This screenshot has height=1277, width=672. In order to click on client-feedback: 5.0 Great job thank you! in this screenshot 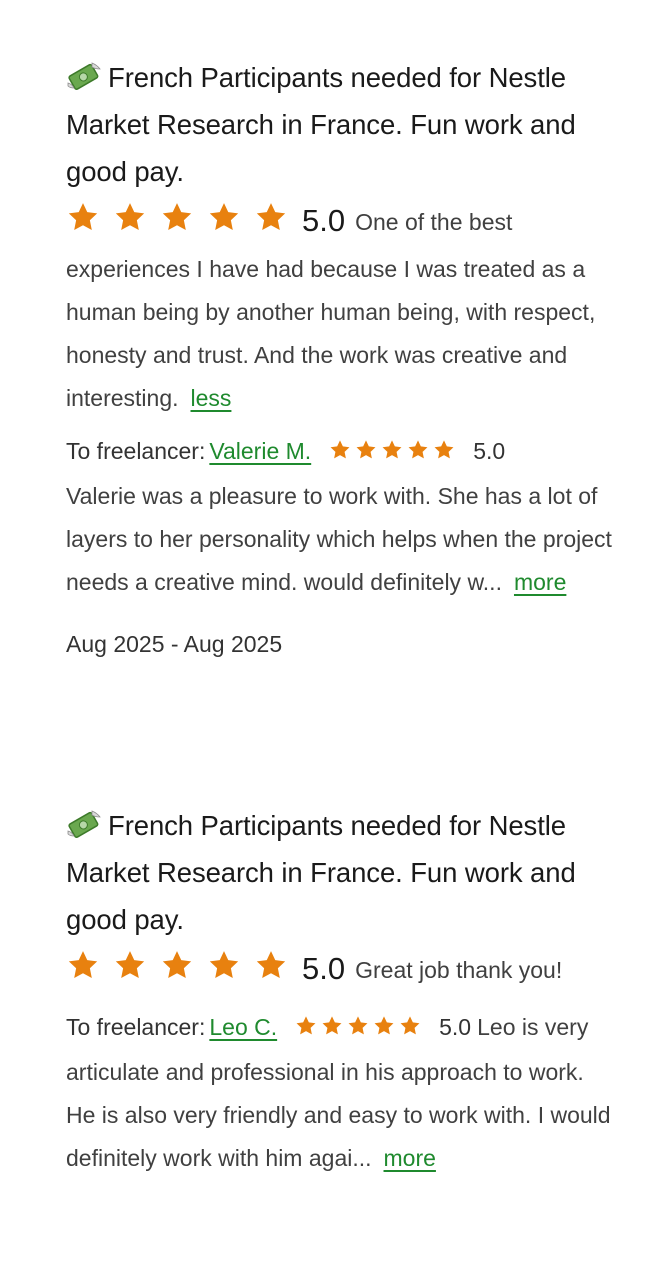, I will do `click(340, 971)`.